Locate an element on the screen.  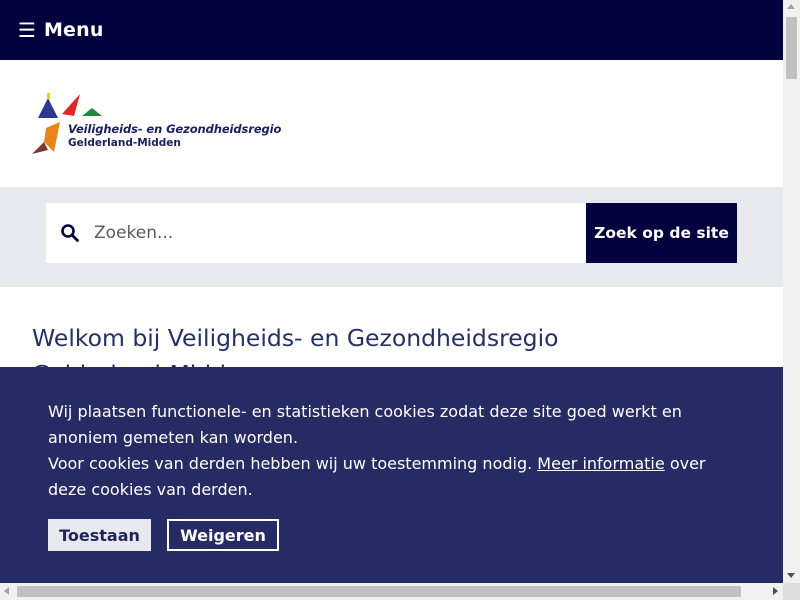
scroll-left-arrow-icon is located at coordinates (6, 591).